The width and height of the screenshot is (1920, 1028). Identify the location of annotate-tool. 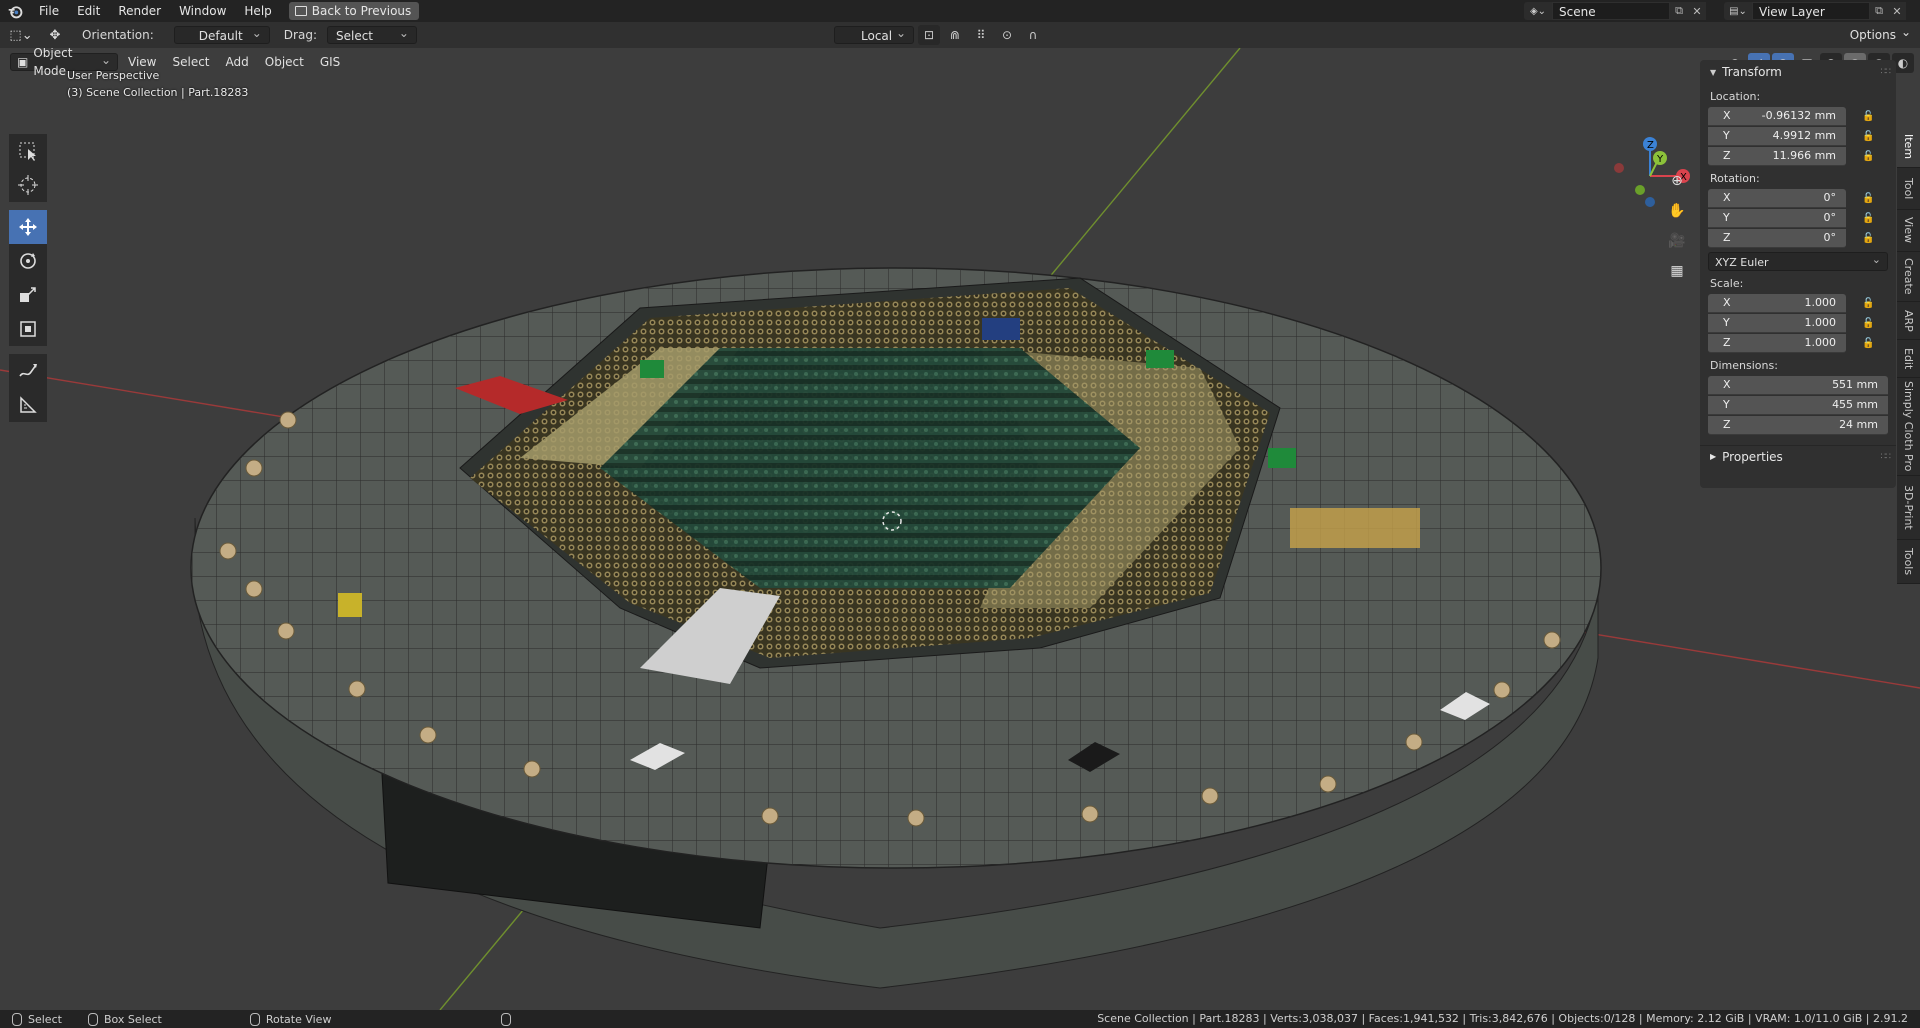
(28, 371).